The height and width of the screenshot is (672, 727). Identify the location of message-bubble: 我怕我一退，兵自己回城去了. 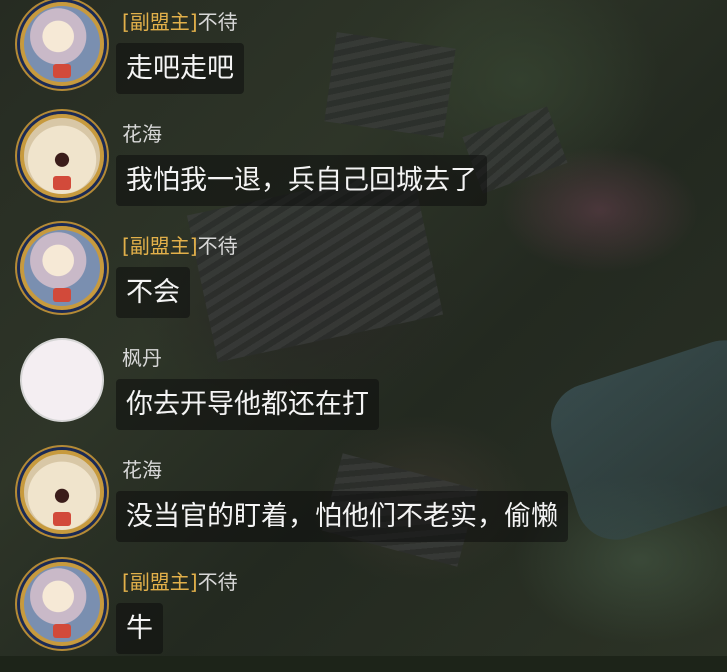
(301, 180).